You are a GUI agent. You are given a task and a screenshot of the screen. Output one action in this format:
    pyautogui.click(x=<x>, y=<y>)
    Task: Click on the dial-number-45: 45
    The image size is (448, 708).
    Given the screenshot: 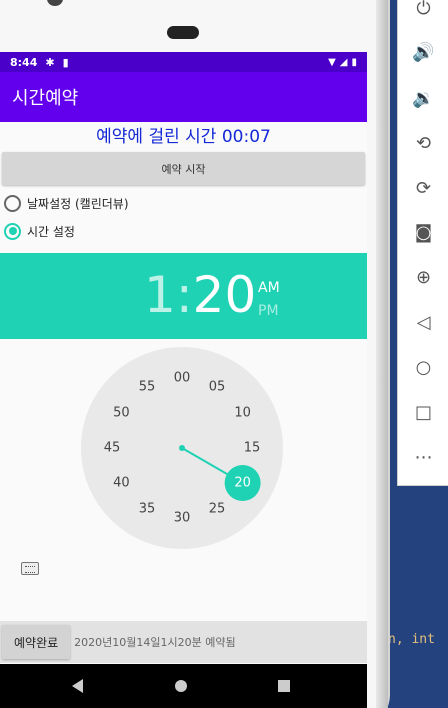 What is the action you would take?
    pyautogui.click(x=112, y=448)
    